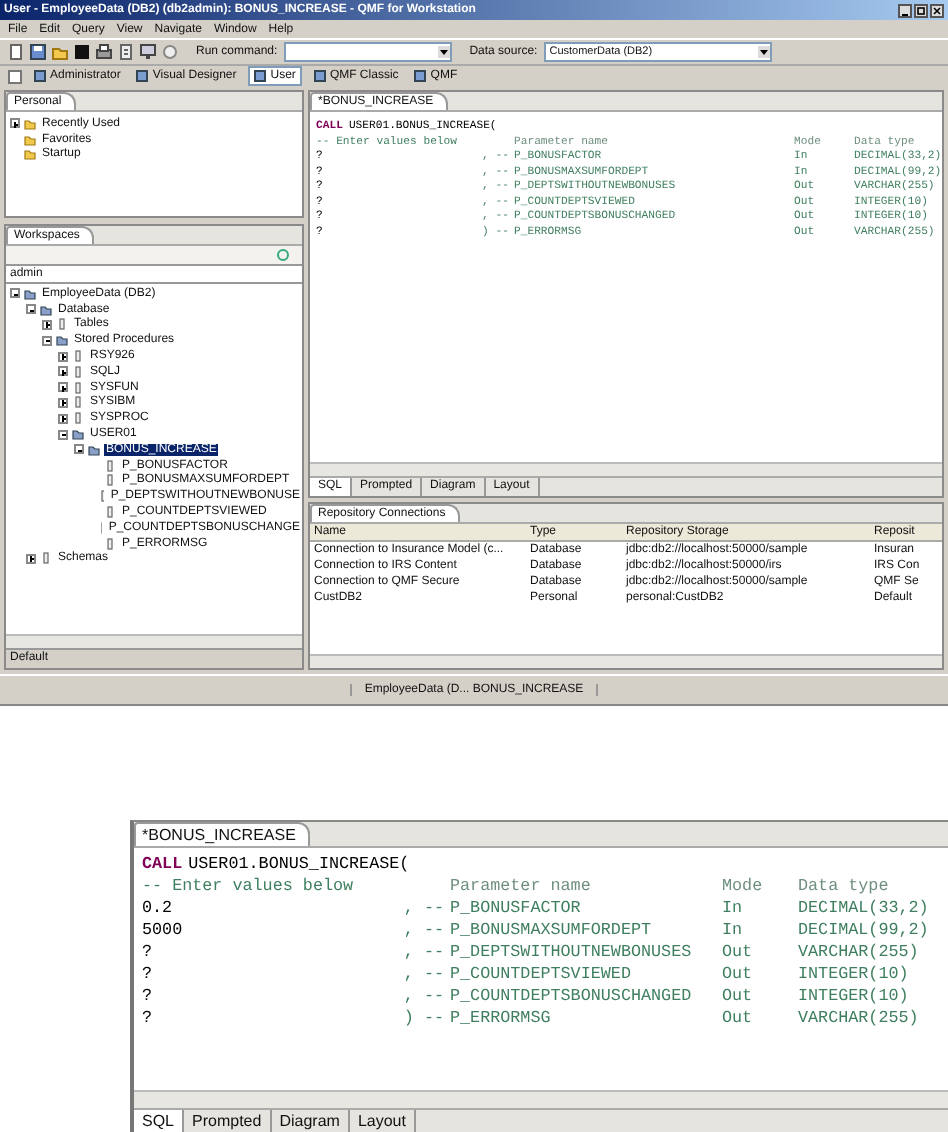  Describe the element at coordinates (521, 887) in the screenshot. I see `column-header: Parameter name` at that location.